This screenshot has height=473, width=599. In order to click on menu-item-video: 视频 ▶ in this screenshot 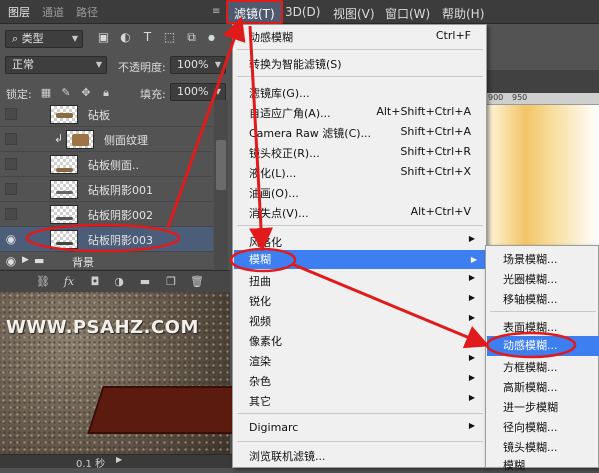, I will do `click(366, 321)`.